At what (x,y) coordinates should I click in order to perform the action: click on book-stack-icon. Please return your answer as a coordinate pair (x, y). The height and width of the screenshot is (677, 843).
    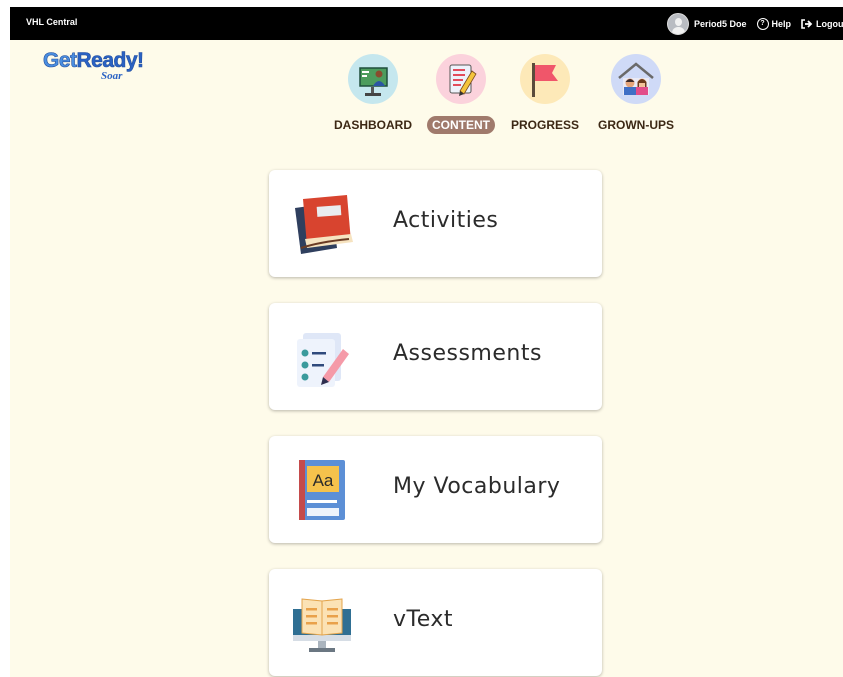
    Looking at the image, I should click on (322, 224).